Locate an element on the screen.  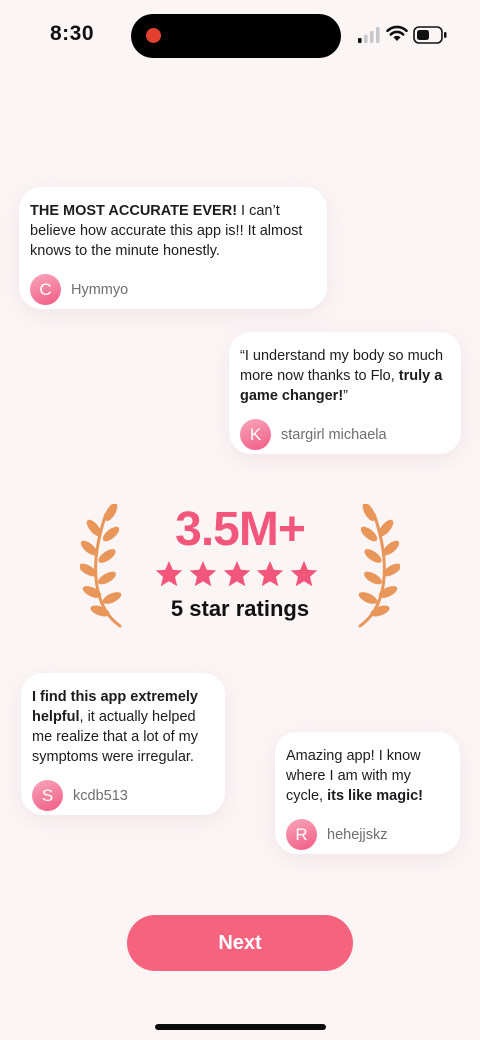
review-author: R hehejjskz is located at coordinates (367, 834).